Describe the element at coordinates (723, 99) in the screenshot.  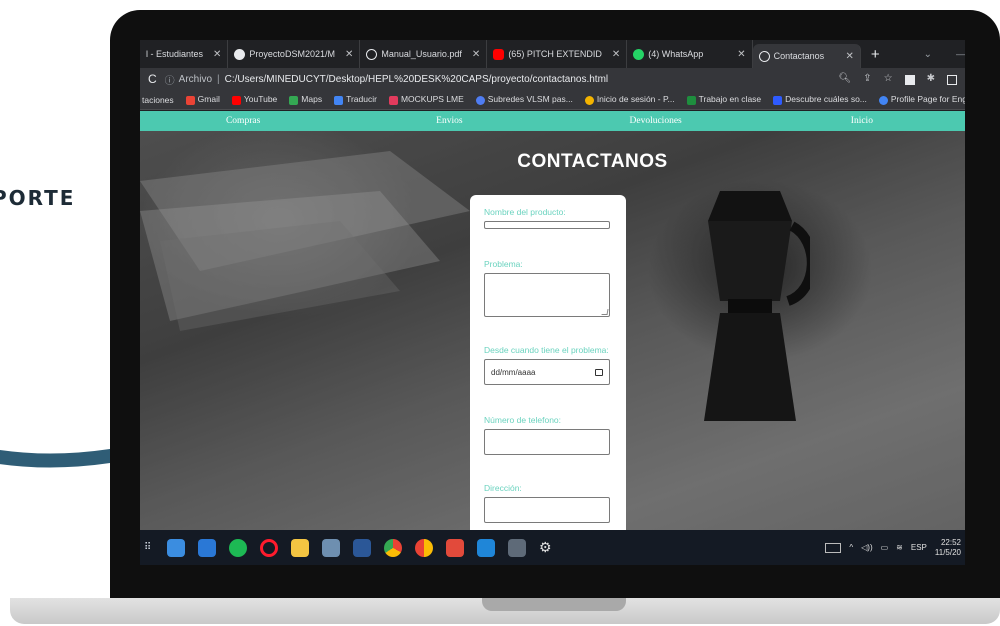
I see `bookmark-trabajo: Trabajo en clase` at that location.